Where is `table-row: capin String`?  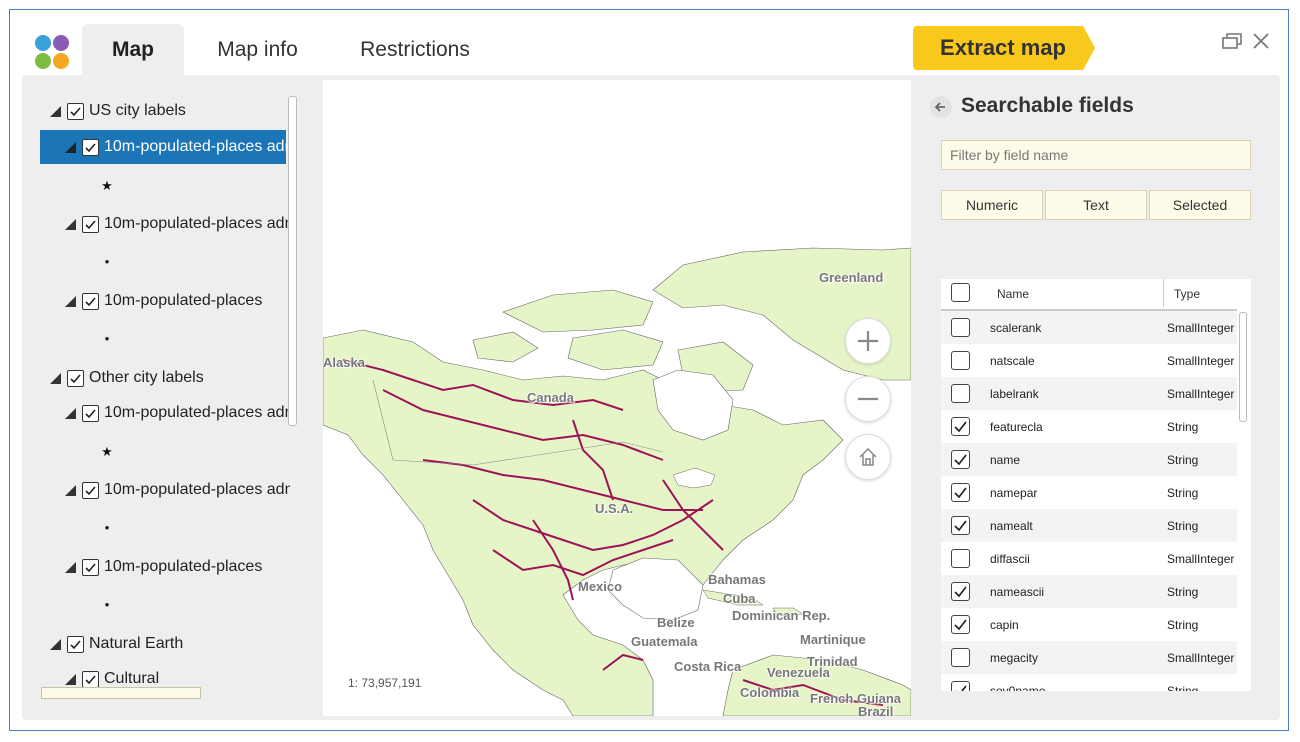 table-row: capin String is located at coordinates (1089, 624).